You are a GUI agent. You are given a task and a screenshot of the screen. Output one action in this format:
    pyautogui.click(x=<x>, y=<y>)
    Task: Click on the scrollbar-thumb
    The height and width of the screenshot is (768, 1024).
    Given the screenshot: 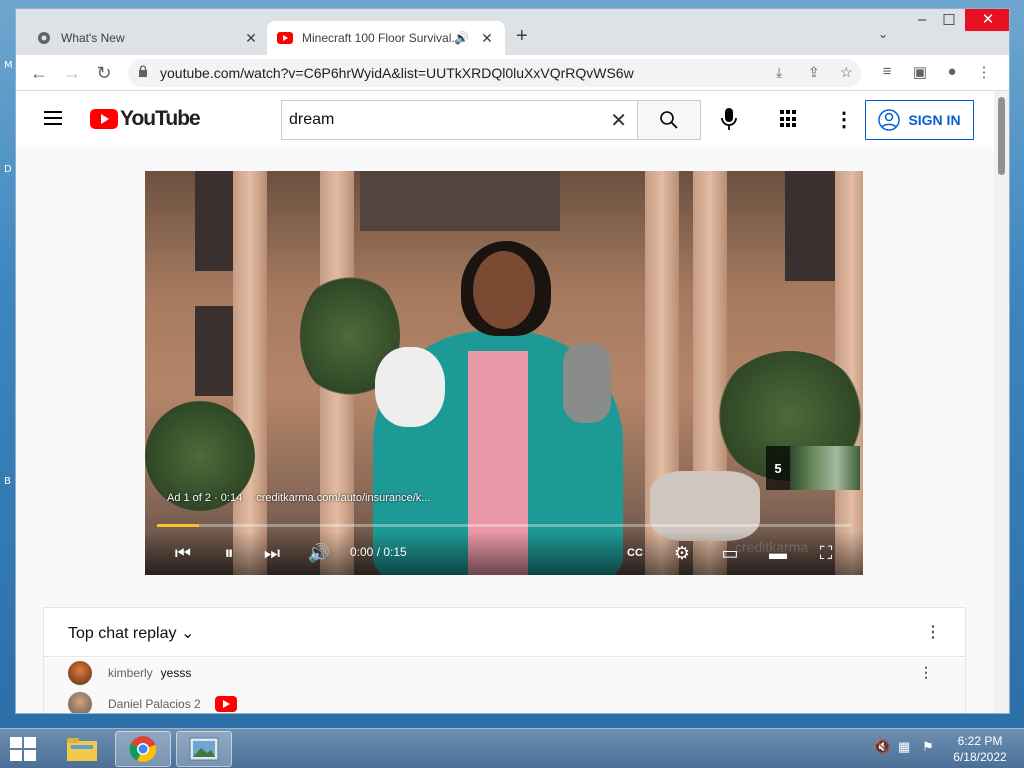 What is the action you would take?
    pyautogui.click(x=1001, y=136)
    